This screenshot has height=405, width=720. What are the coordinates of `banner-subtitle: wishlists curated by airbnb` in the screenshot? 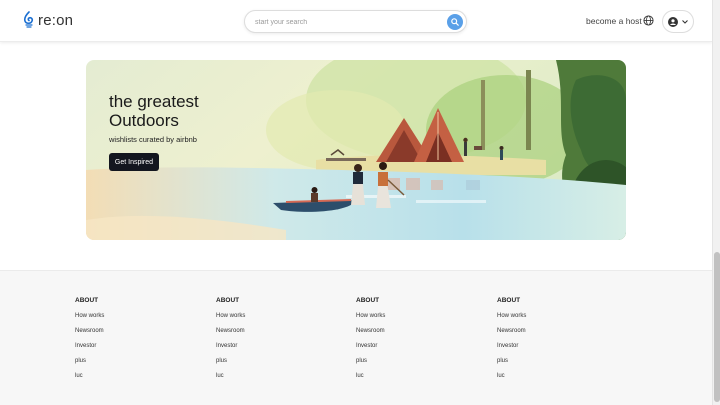 It's located at (153, 139).